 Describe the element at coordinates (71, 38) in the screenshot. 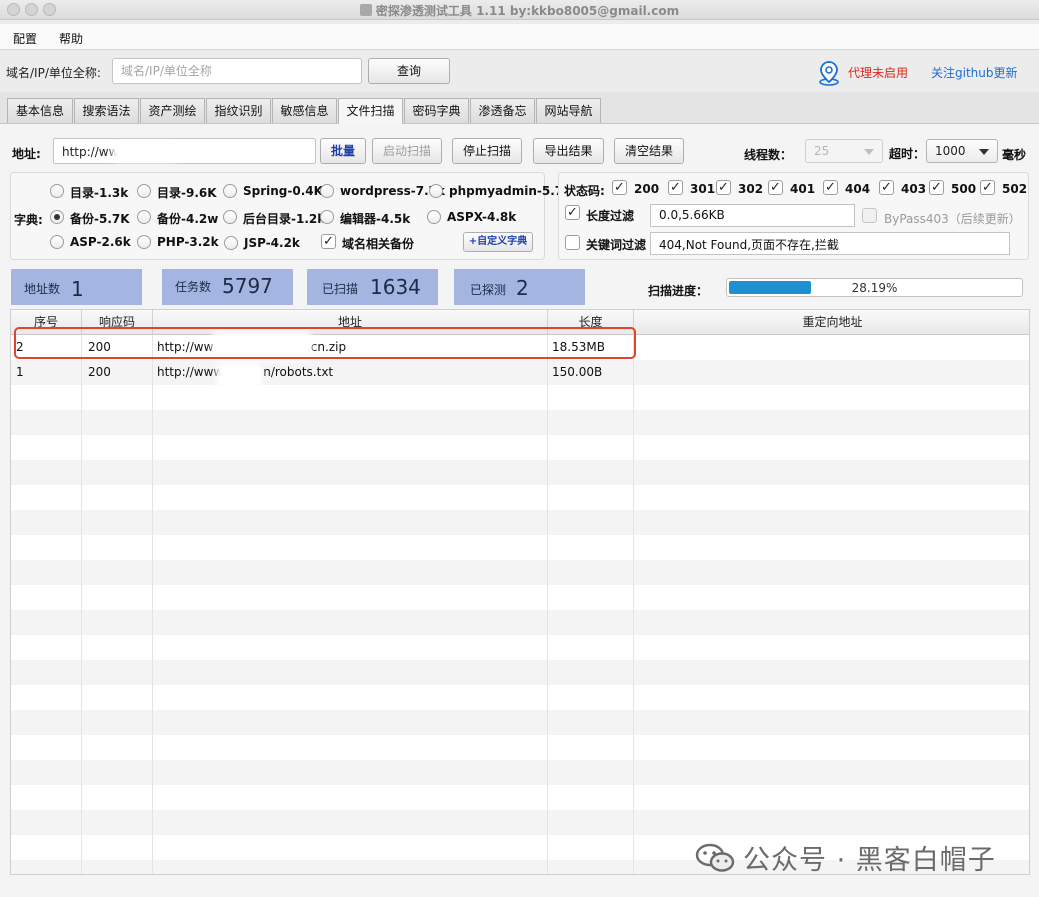

I see `menu-help: 帮助` at that location.